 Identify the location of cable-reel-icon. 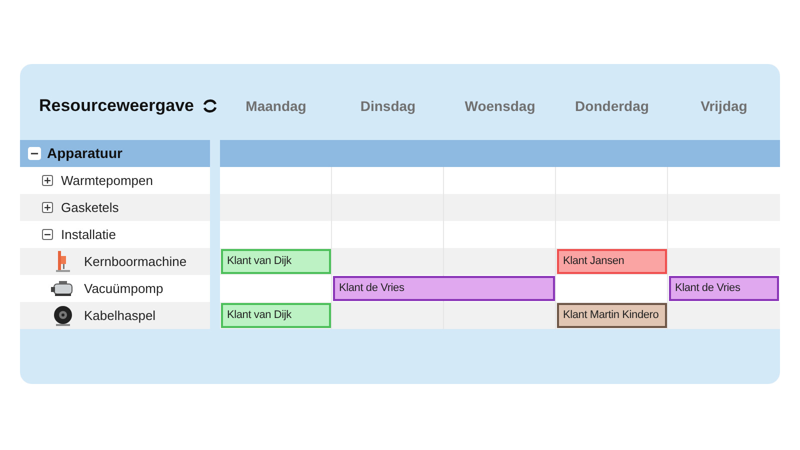
(63, 315).